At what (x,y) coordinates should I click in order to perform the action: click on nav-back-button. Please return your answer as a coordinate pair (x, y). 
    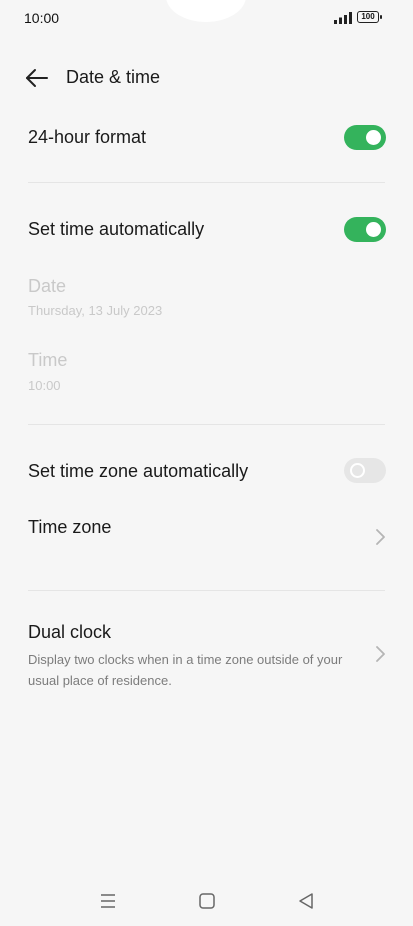
    Looking at the image, I should click on (306, 901).